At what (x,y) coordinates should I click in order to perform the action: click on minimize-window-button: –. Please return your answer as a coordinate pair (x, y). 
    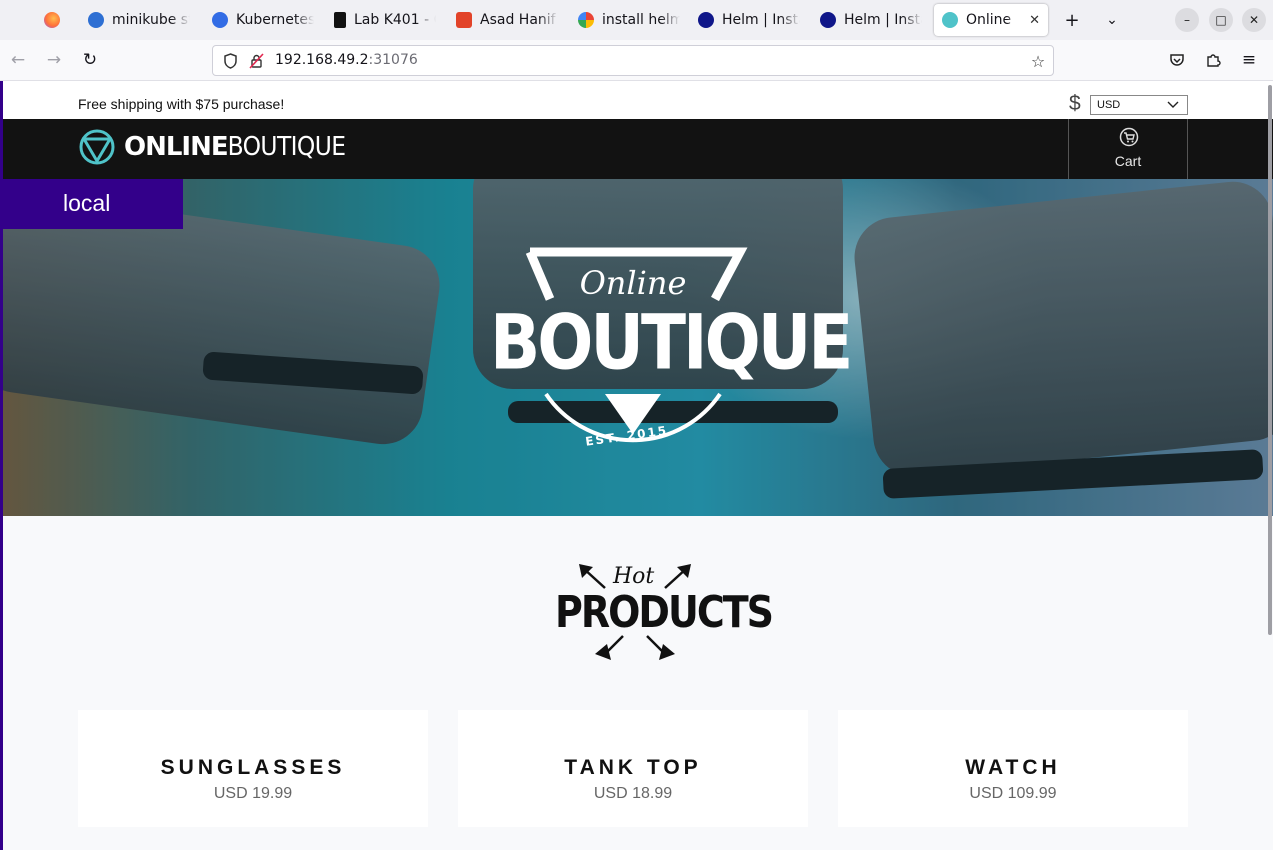
    Looking at the image, I should click on (1187, 20).